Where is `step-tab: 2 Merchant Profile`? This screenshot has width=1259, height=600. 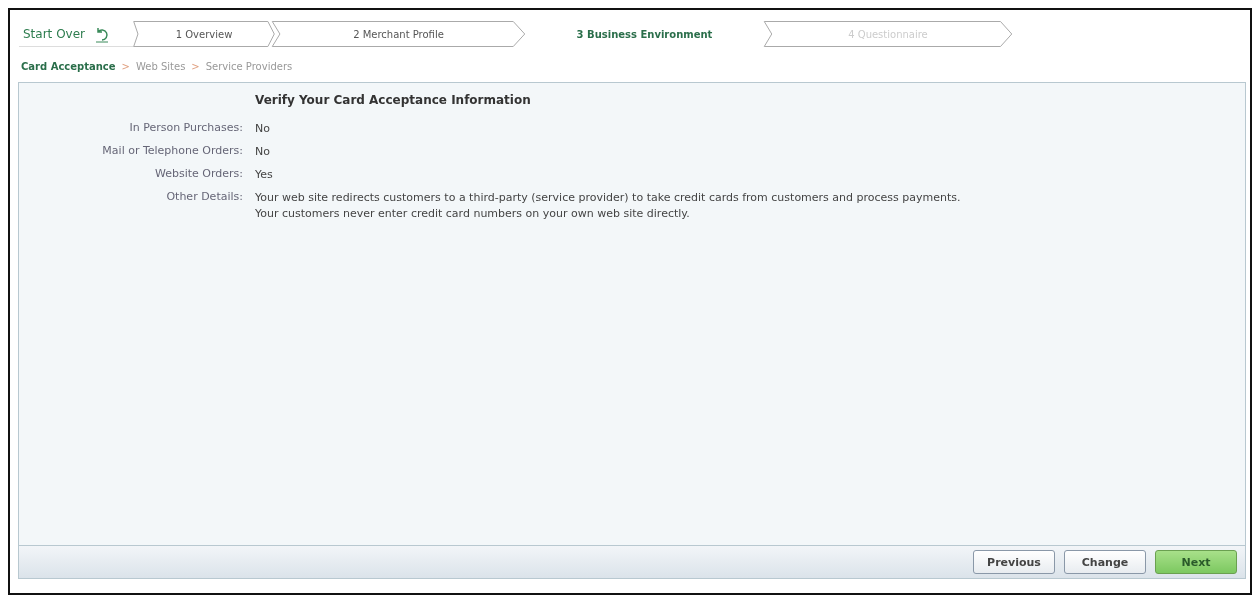 step-tab: 2 Merchant Profile is located at coordinates (398, 34).